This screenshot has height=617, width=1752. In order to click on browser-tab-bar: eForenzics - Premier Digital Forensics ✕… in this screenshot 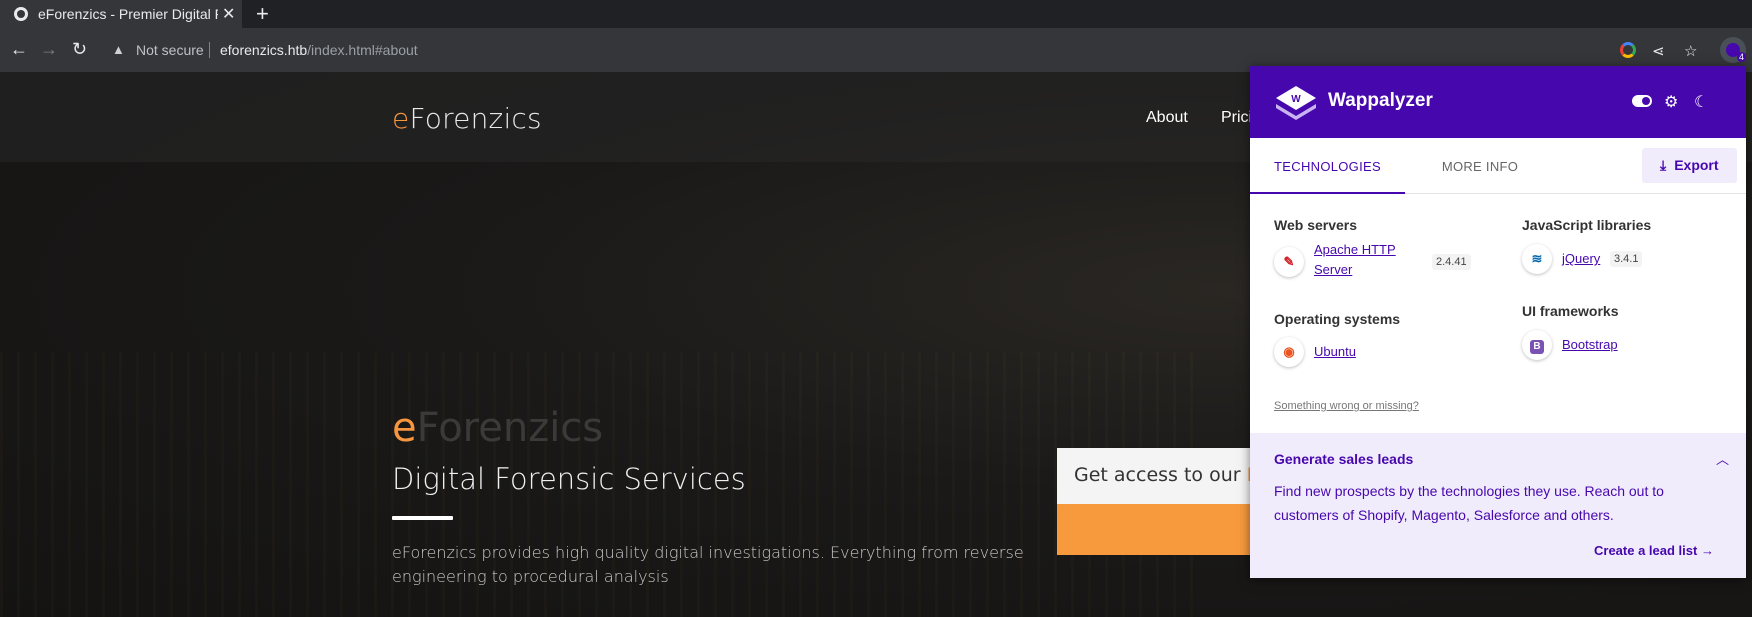, I will do `click(876, 14)`.